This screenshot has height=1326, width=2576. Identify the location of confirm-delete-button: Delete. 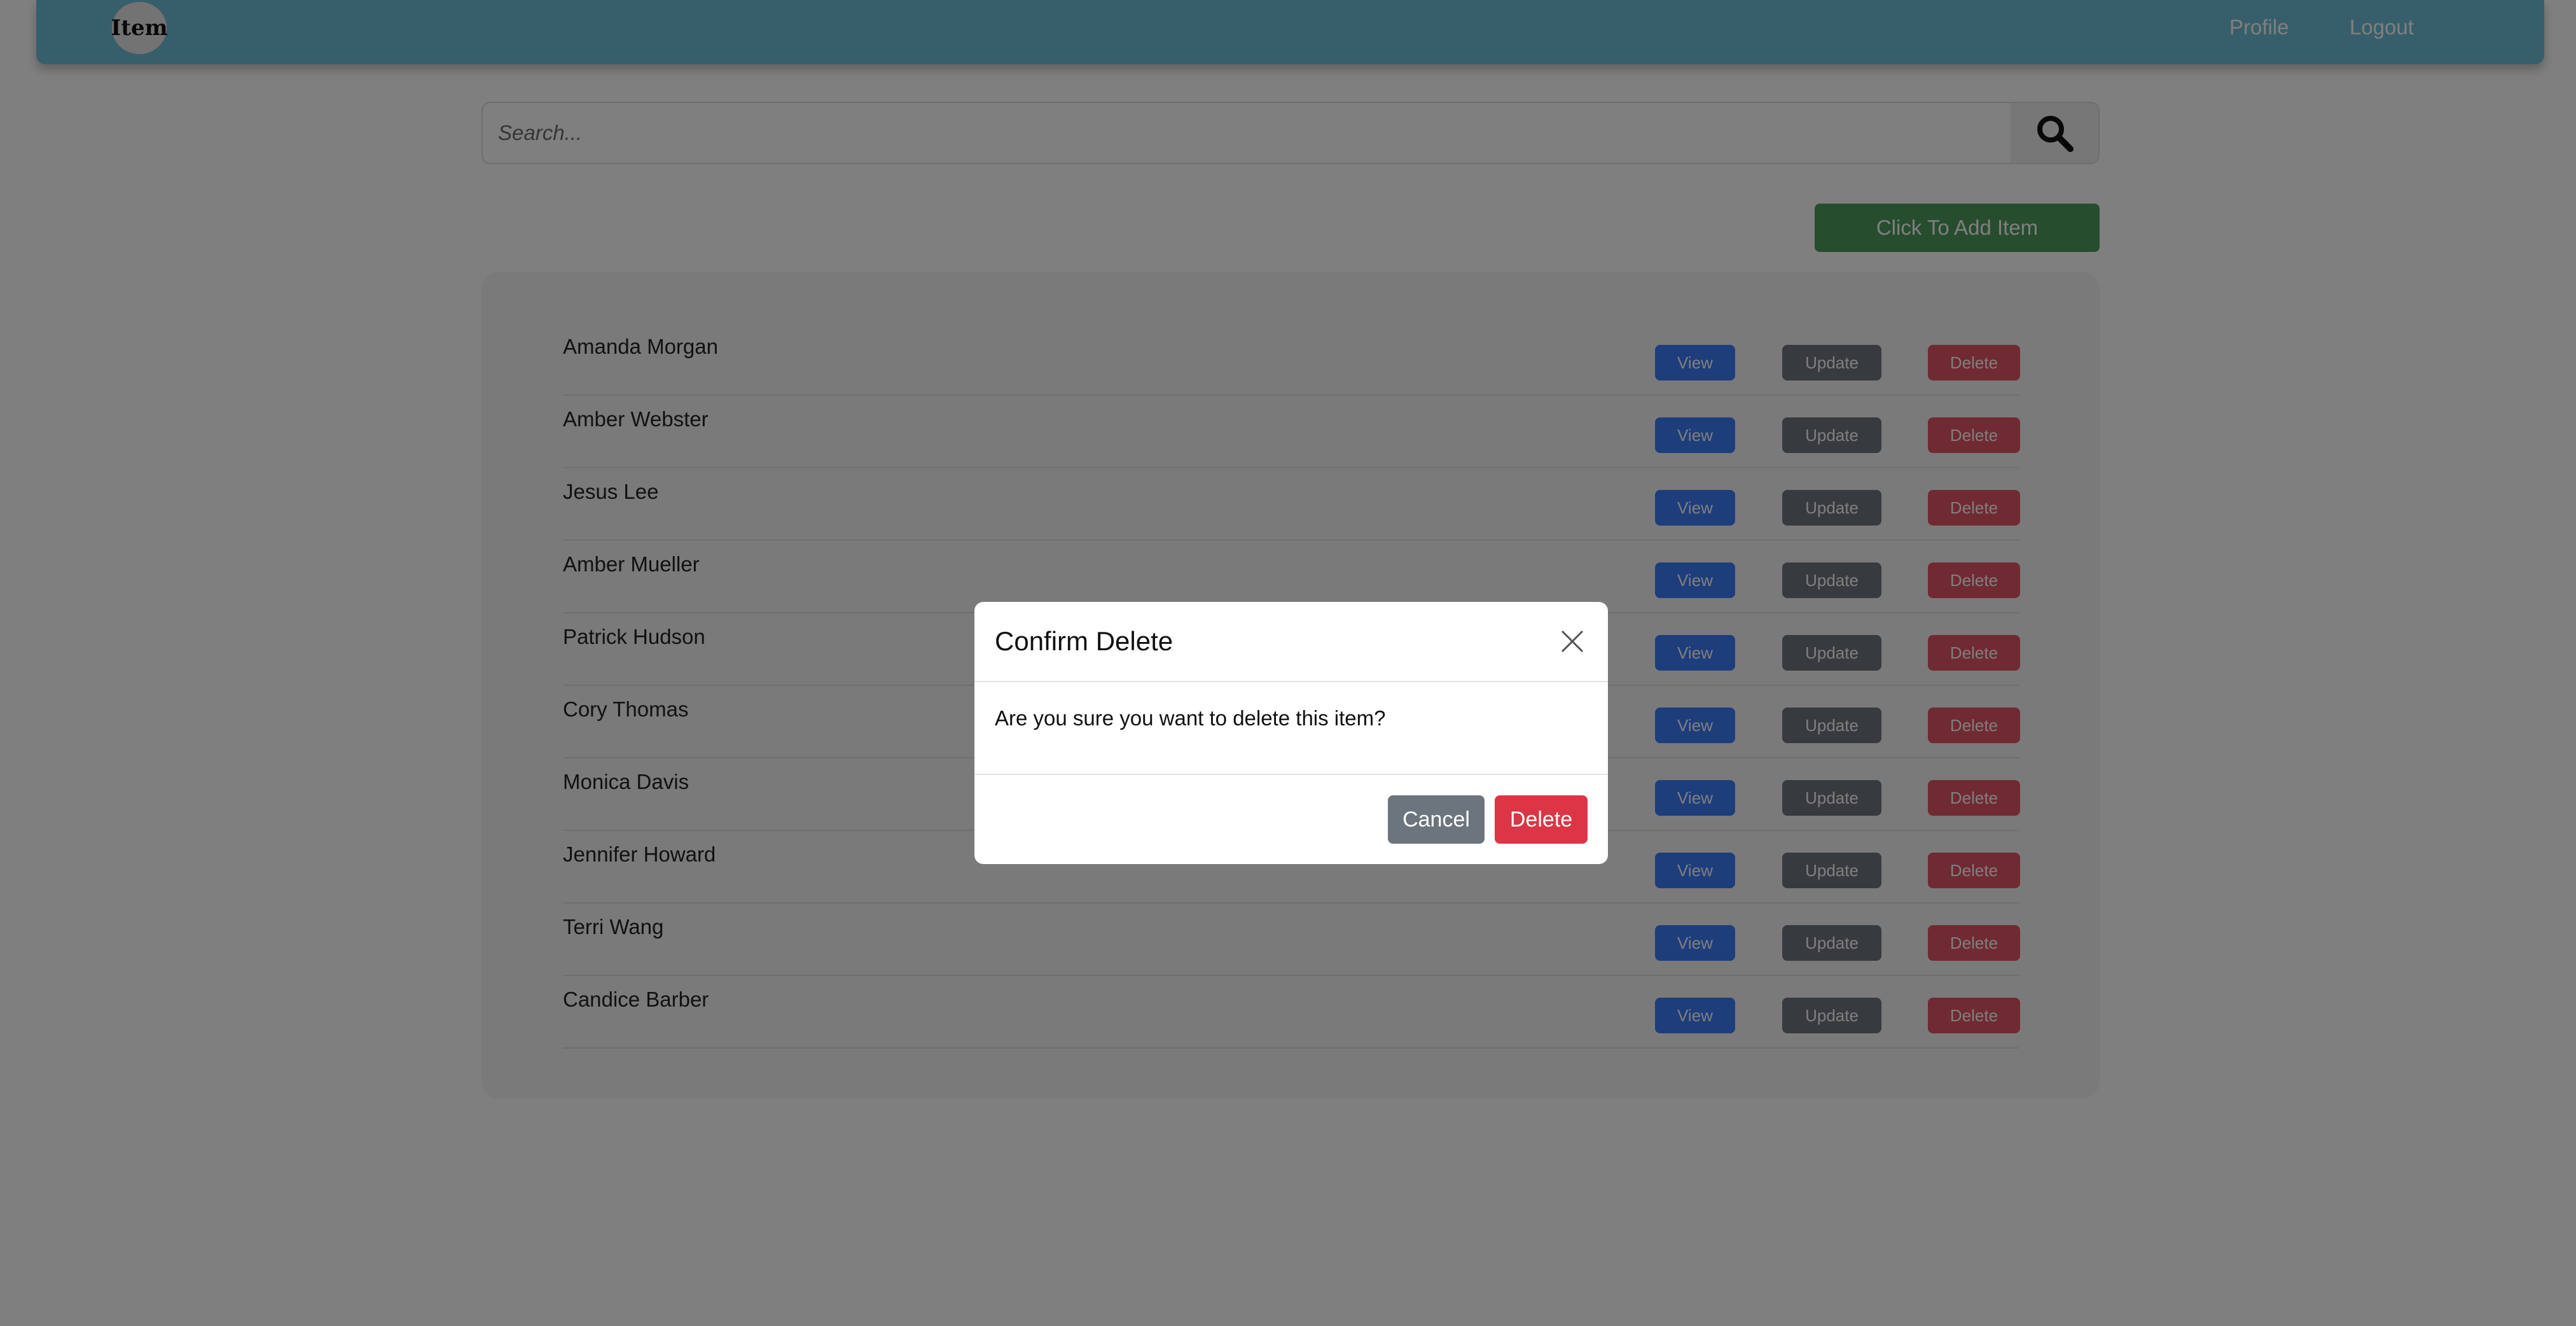
(1541, 819).